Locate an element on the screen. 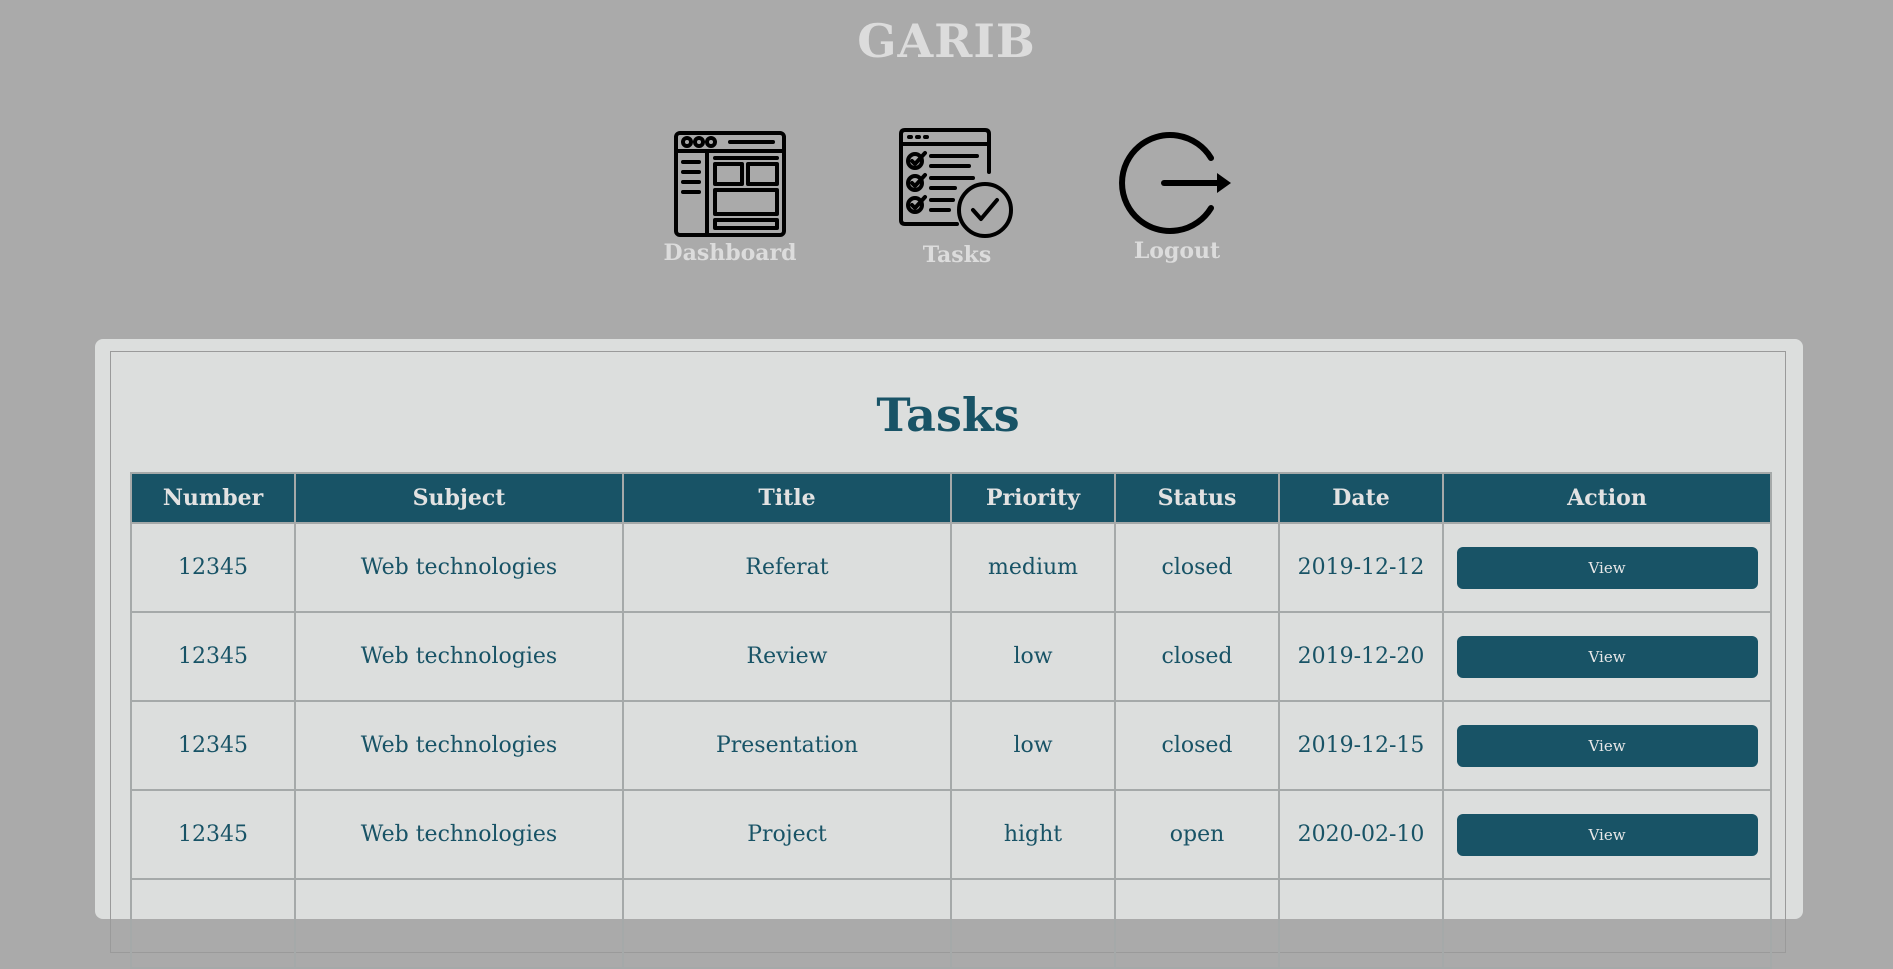 This screenshot has width=1893, height=969. dashboard-icon is located at coordinates (730, 184).